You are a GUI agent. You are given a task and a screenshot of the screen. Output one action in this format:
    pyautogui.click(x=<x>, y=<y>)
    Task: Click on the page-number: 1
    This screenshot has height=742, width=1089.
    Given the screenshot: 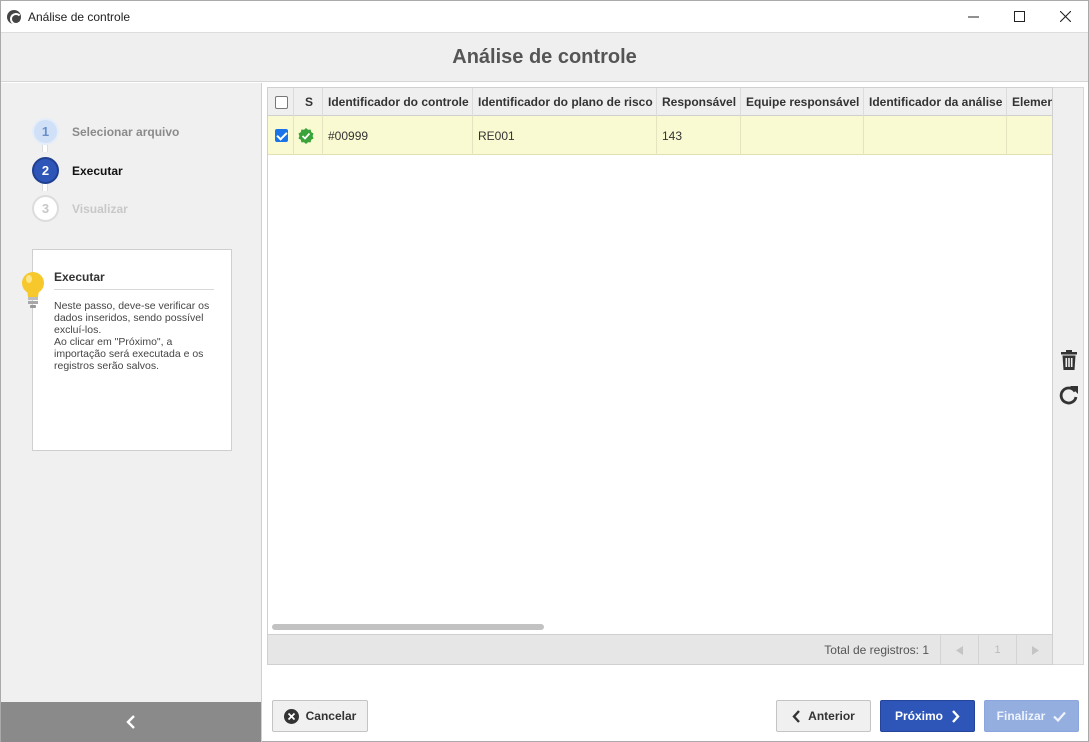 What is the action you would take?
    pyautogui.click(x=997, y=649)
    